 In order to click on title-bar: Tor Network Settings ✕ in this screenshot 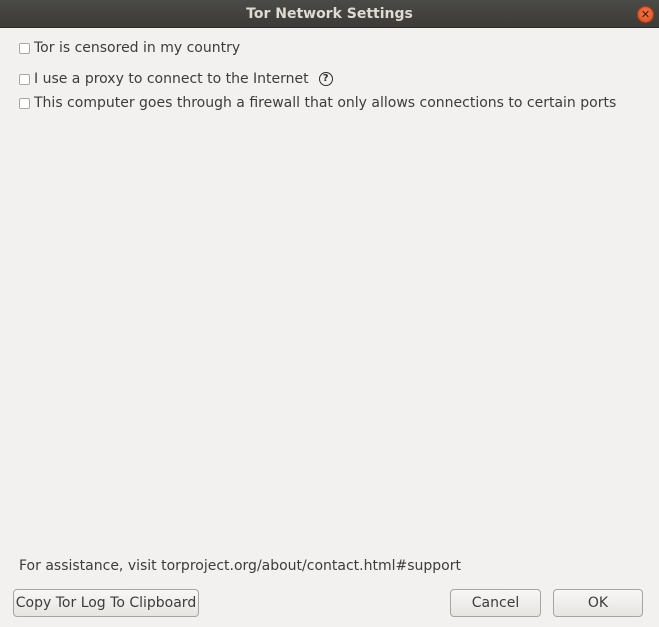, I will do `click(329, 14)`.